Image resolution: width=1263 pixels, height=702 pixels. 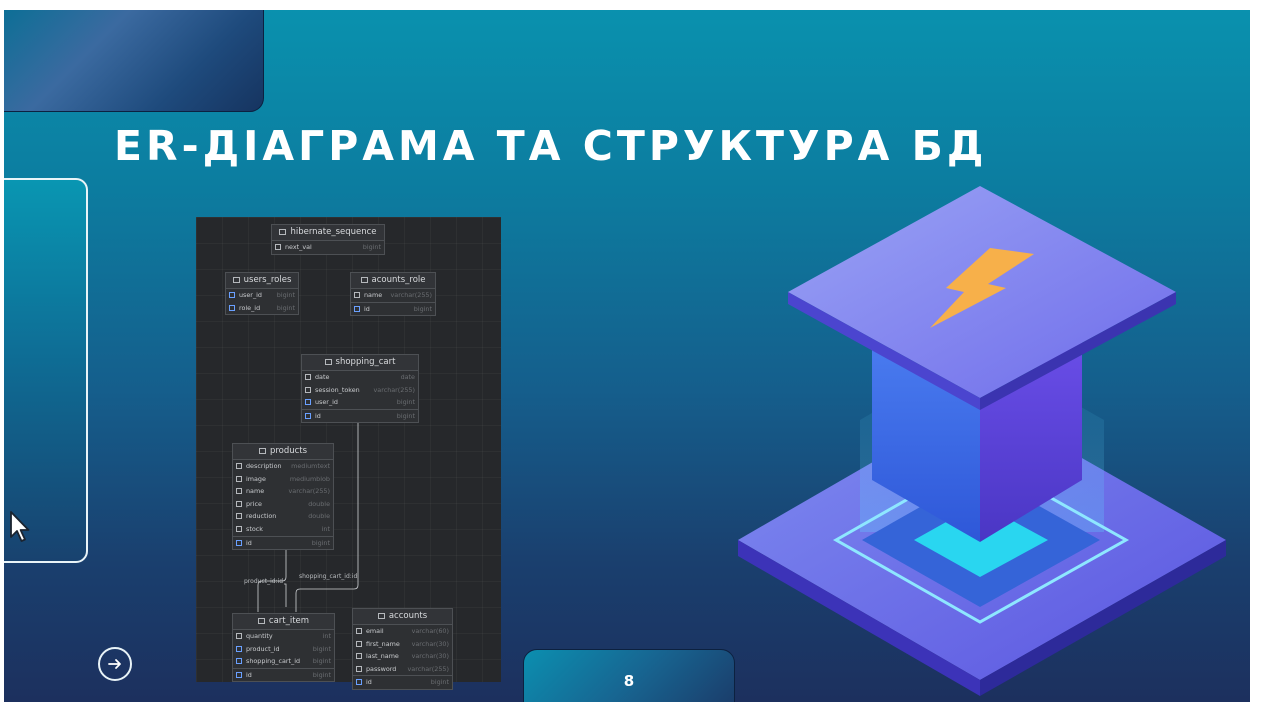 What do you see at coordinates (328, 239) in the screenshot?
I see `table-hibernate-sequence: hibernate_sequence next_val bigint` at bounding box center [328, 239].